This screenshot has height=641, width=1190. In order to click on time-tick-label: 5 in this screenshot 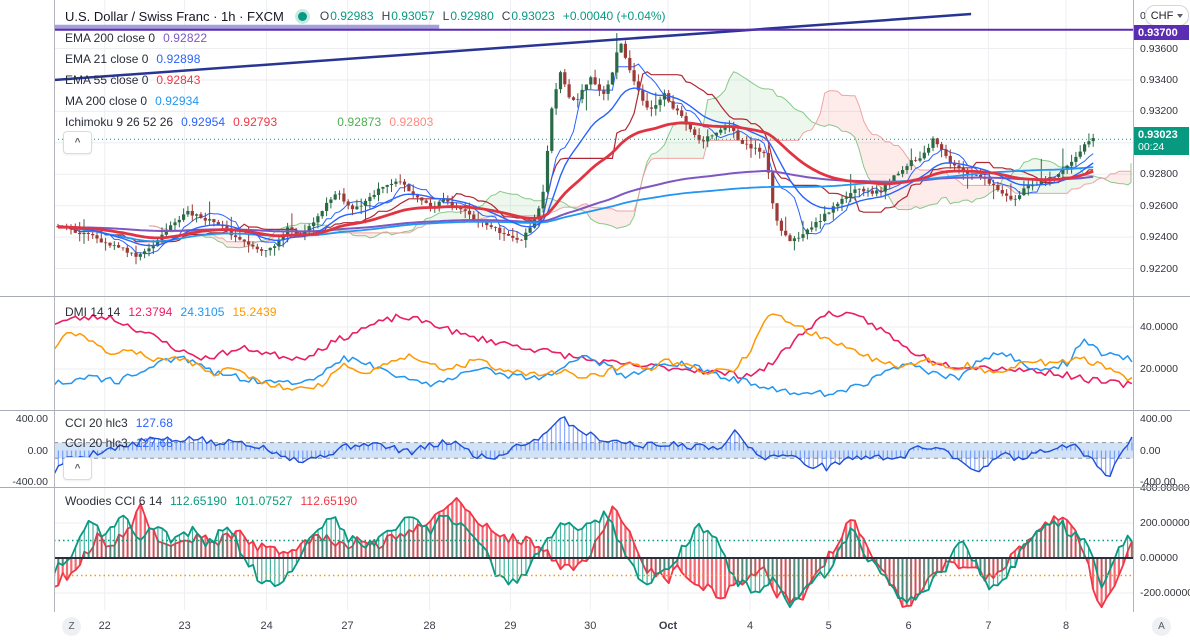, I will do `click(828, 626)`.